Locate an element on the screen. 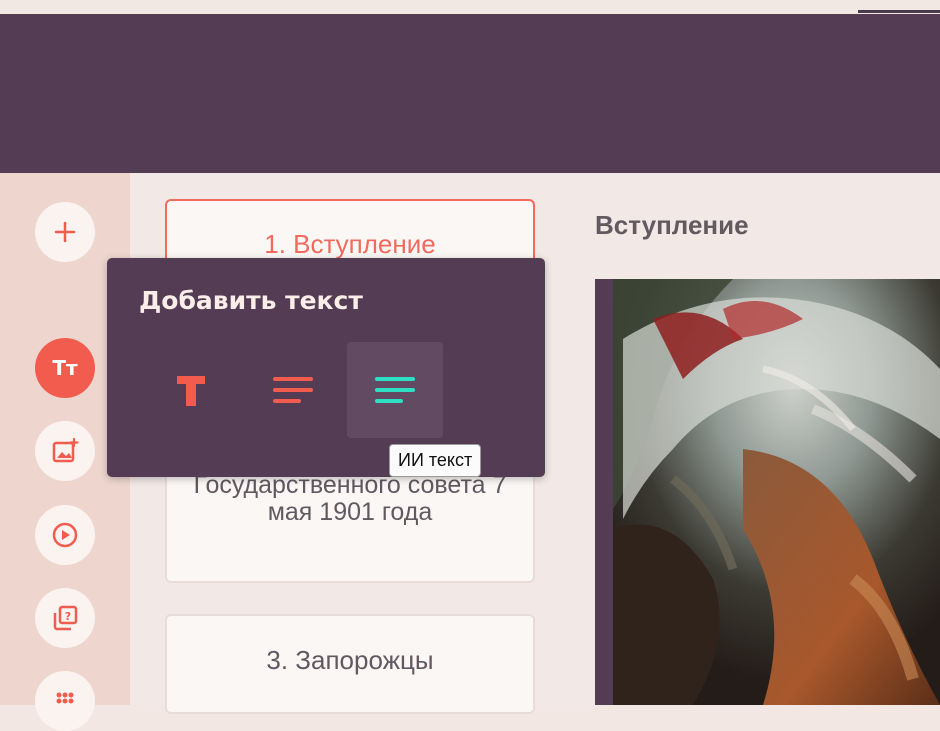 Image resolution: width=940 pixels, height=731 pixels. ai-lines-icon is located at coordinates (395, 390).